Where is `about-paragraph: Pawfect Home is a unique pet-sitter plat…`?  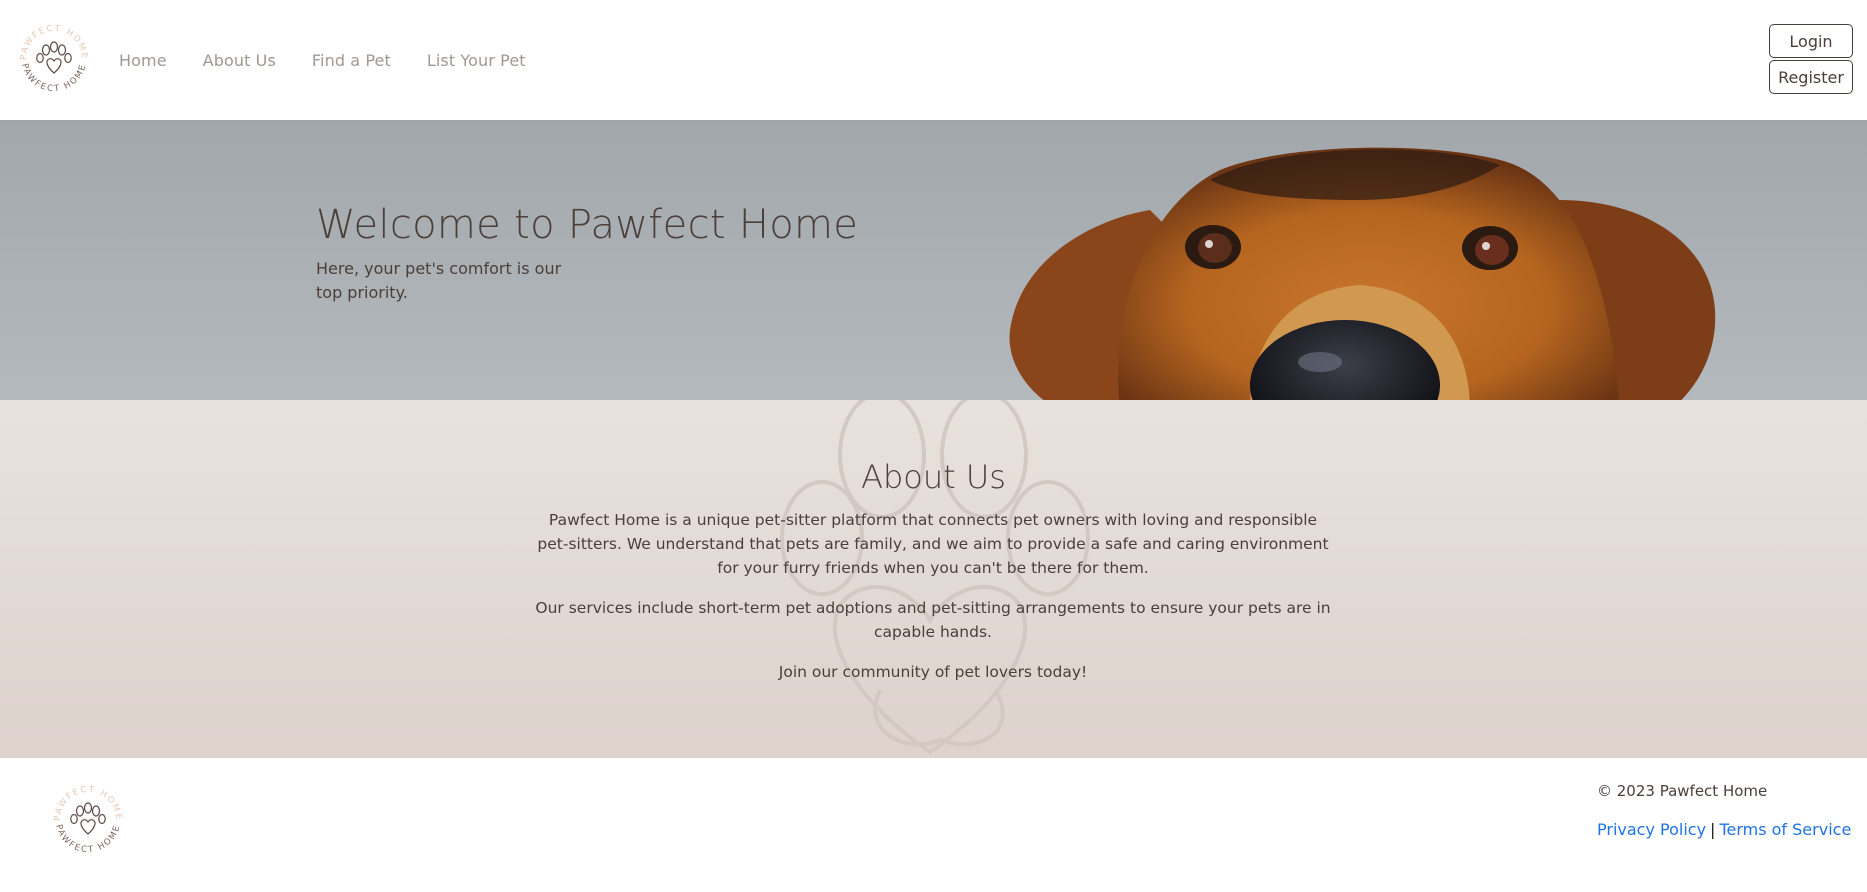
about-paragraph: Pawfect Home is a unique pet-sitter plat… is located at coordinates (933, 544).